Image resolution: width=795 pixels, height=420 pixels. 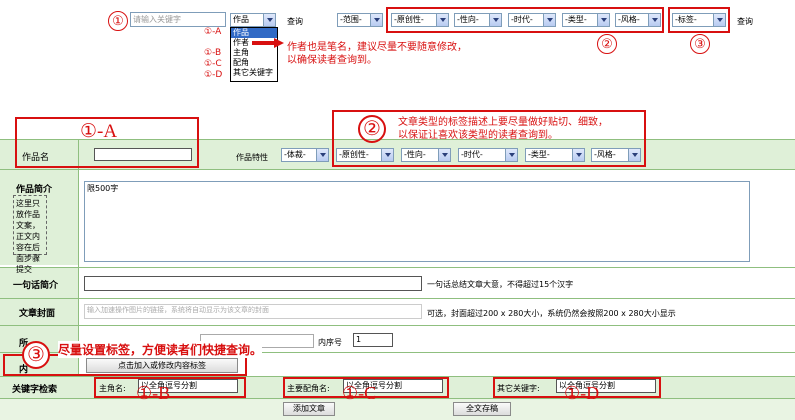 What do you see at coordinates (213, 32) in the screenshot?
I see `dropdown-label-a: ①-A` at bounding box center [213, 32].